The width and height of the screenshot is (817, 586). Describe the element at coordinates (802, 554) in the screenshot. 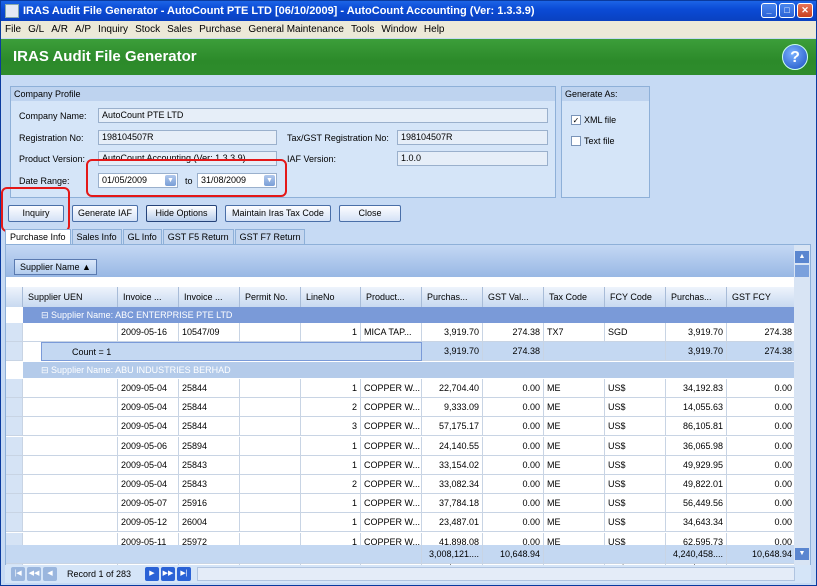

I see `scroll-down-icon: ▼` at that location.